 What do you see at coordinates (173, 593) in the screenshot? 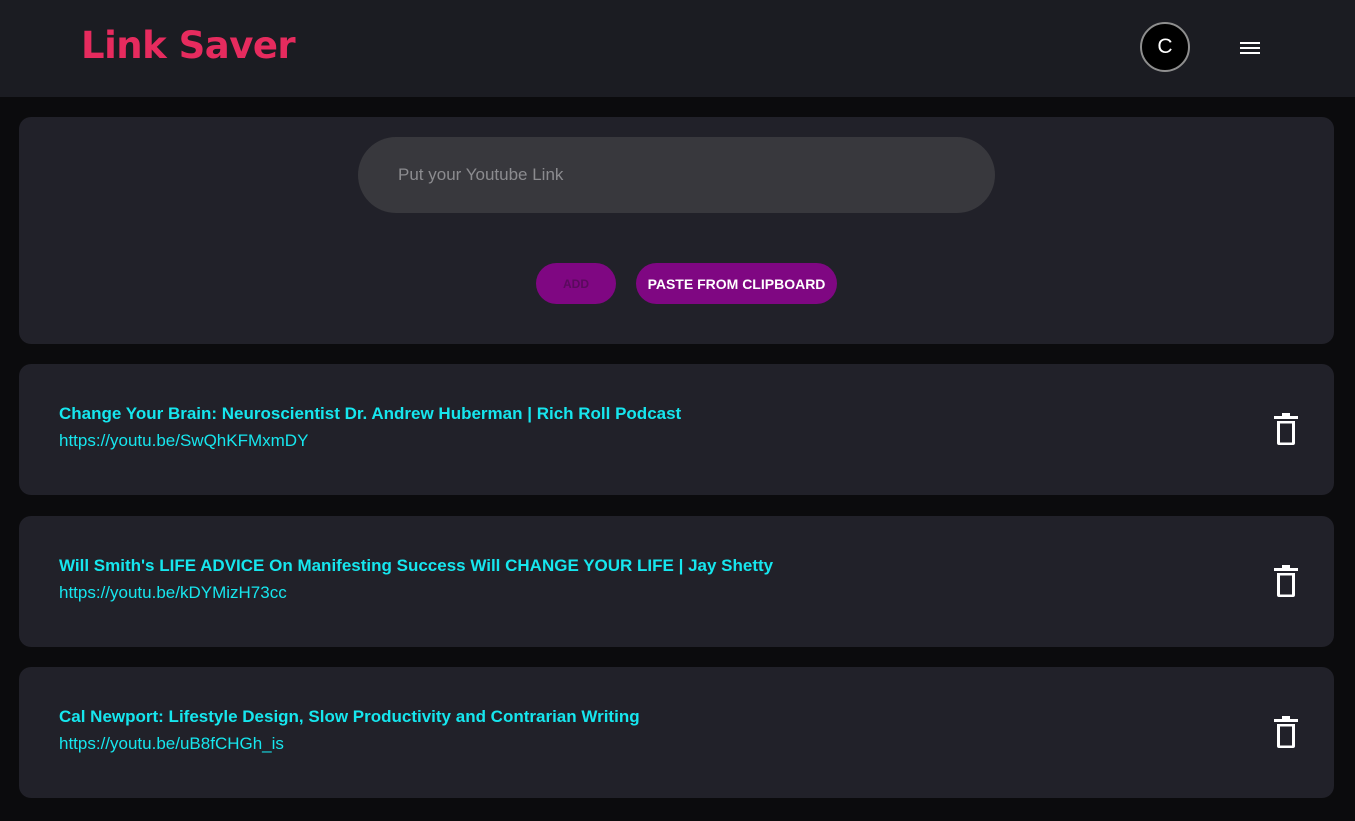
I see `link-url: https://youtu.be/kDYMizH73cc` at bounding box center [173, 593].